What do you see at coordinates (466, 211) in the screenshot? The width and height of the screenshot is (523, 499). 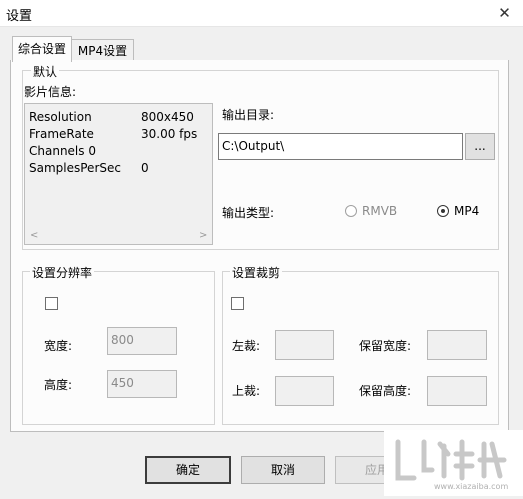 I see `mp4-radio-label: MP4` at bounding box center [466, 211].